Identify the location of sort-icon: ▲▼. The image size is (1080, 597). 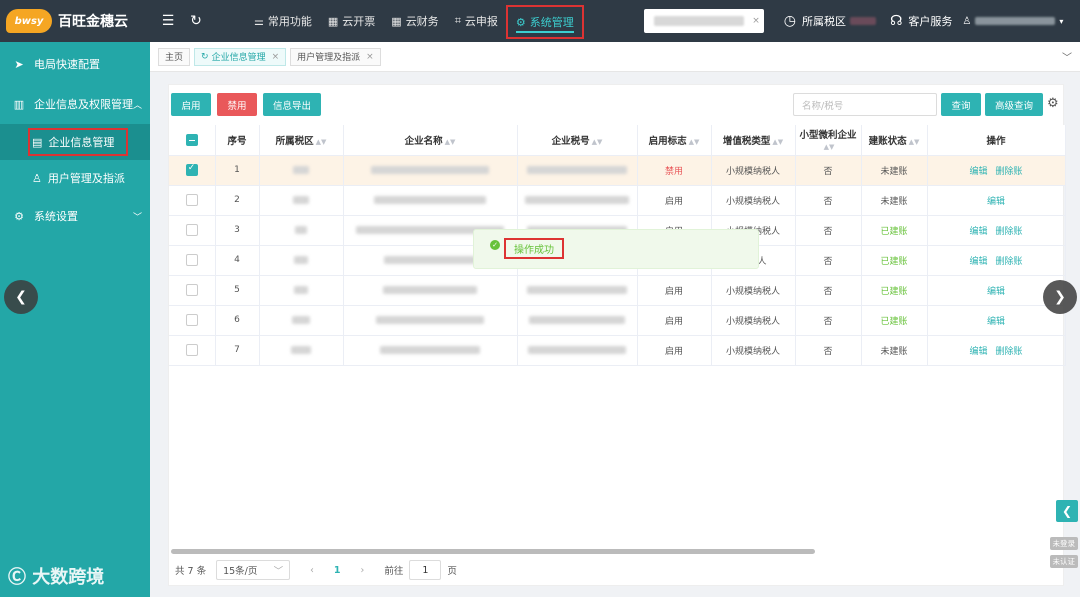
(597, 141).